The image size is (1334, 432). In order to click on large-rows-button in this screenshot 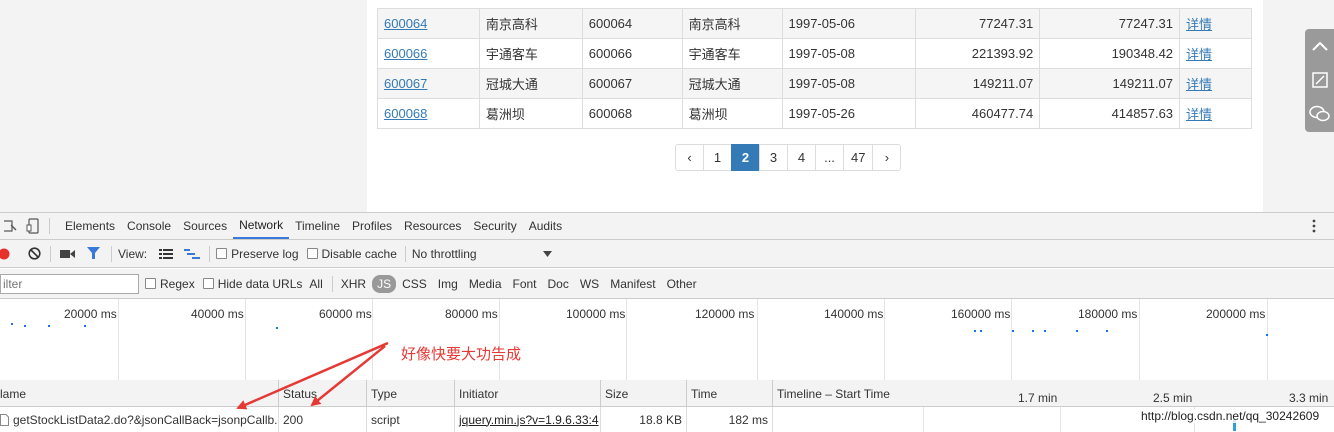, I will do `click(166, 253)`.